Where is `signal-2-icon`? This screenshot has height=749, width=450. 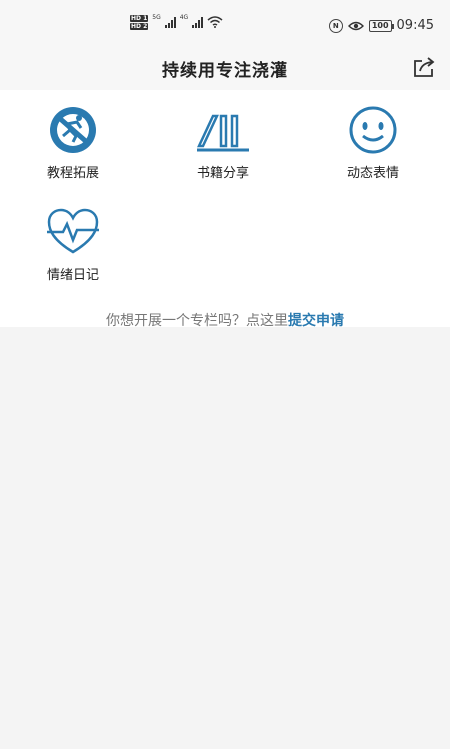
signal-2-icon is located at coordinates (198, 22).